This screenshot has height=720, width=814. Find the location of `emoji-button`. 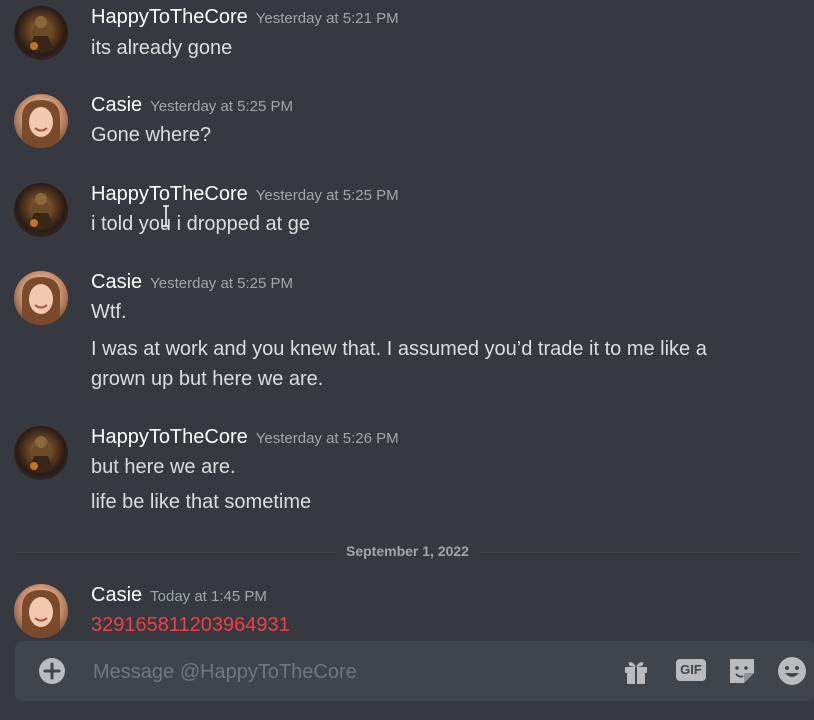

emoji-button is located at coordinates (792, 671).